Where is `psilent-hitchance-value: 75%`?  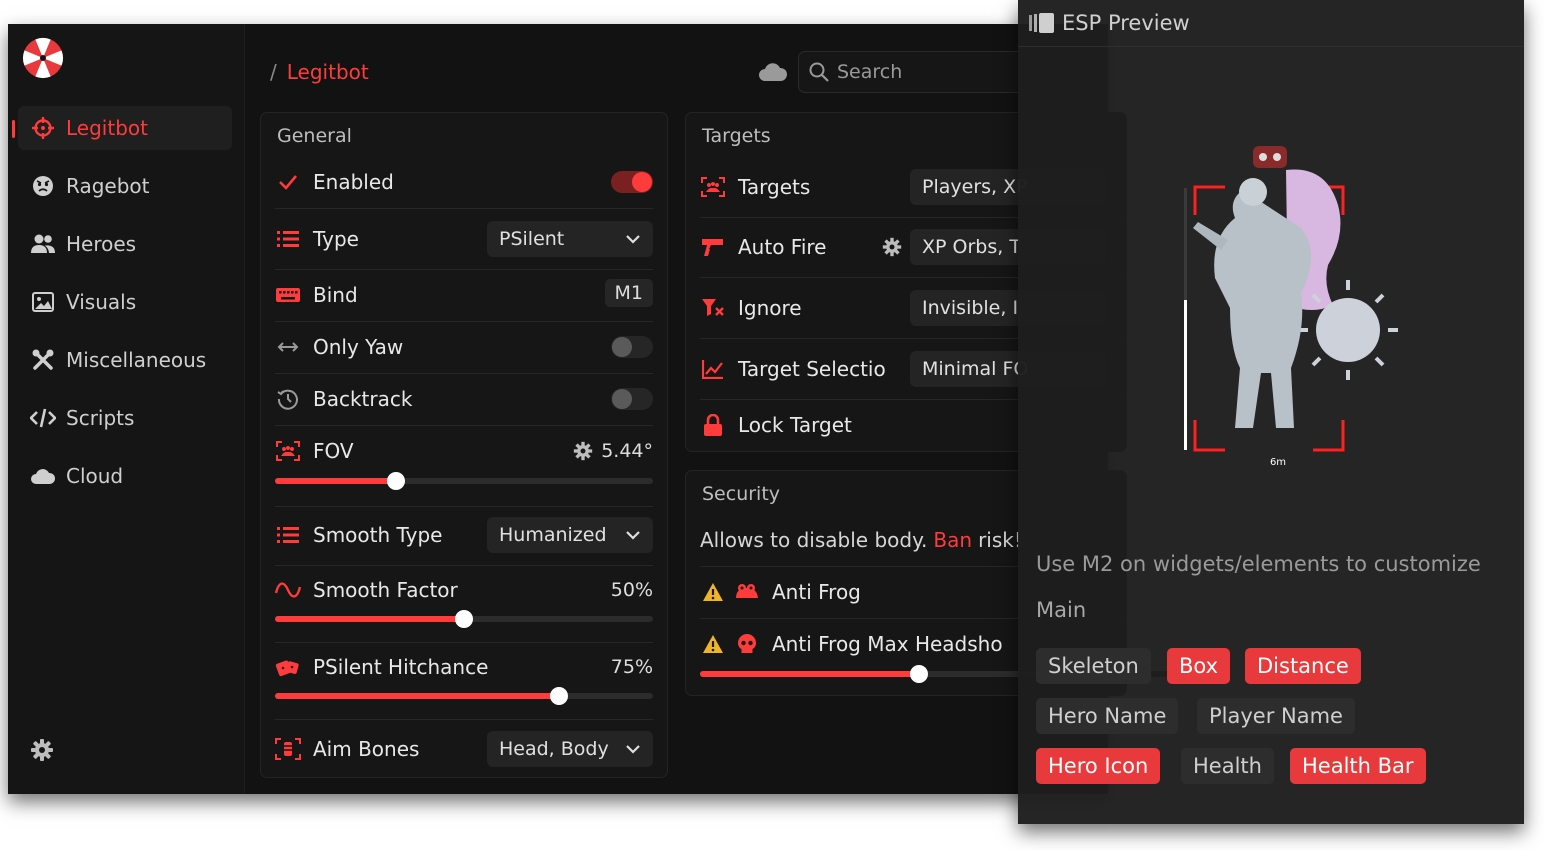
psilent-hitchance-value: 75% is located at coordinates (631, 667).